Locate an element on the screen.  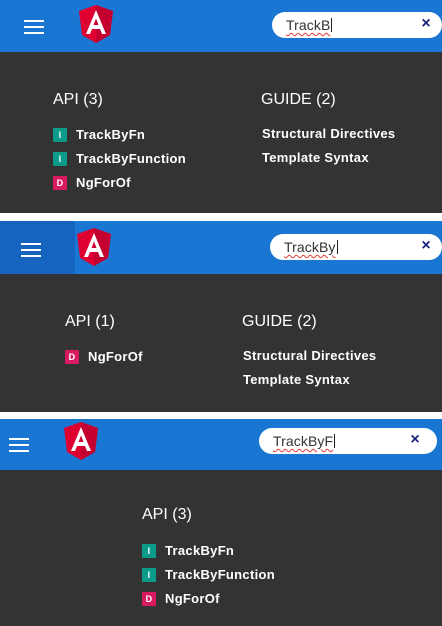
search-input: TrackB is located at coordinates (349, 25).